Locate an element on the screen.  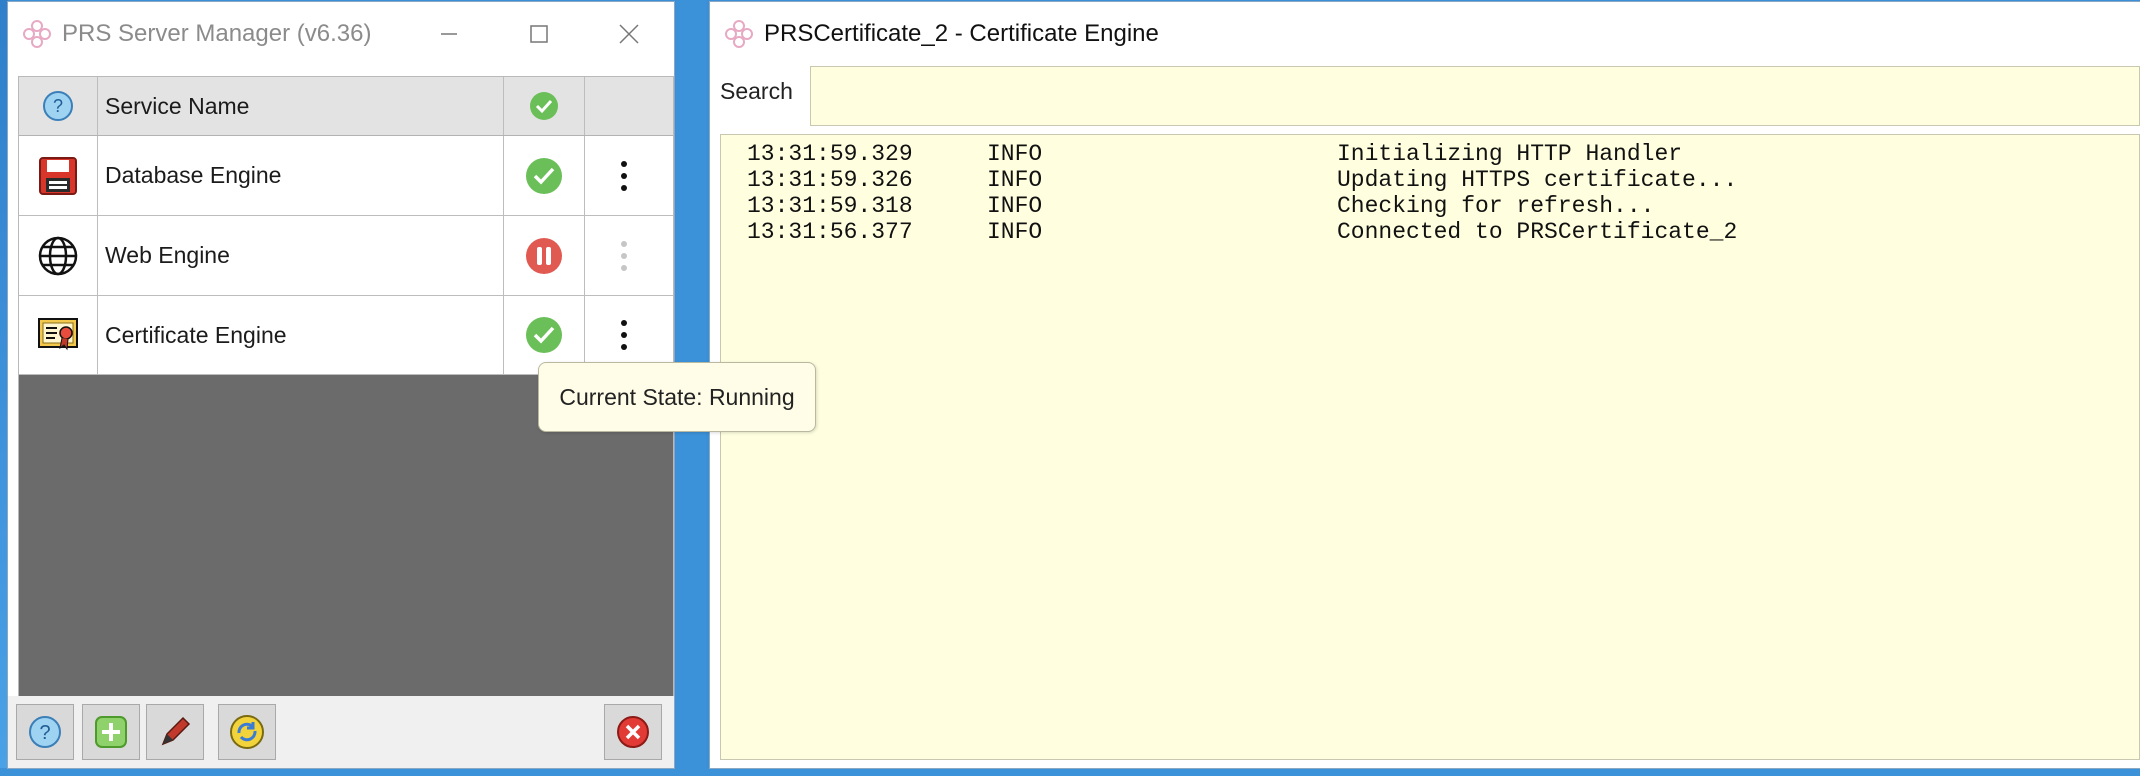
minimize-button is located at coordinates (449, 34).